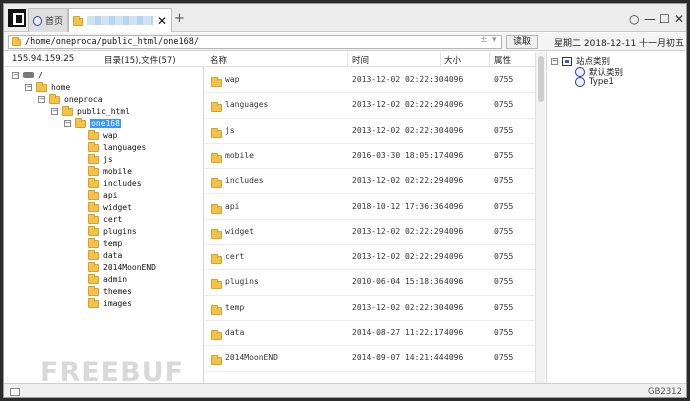 The image size is (690, 401). I want to click on tree-node: cert, so click(105, 219).